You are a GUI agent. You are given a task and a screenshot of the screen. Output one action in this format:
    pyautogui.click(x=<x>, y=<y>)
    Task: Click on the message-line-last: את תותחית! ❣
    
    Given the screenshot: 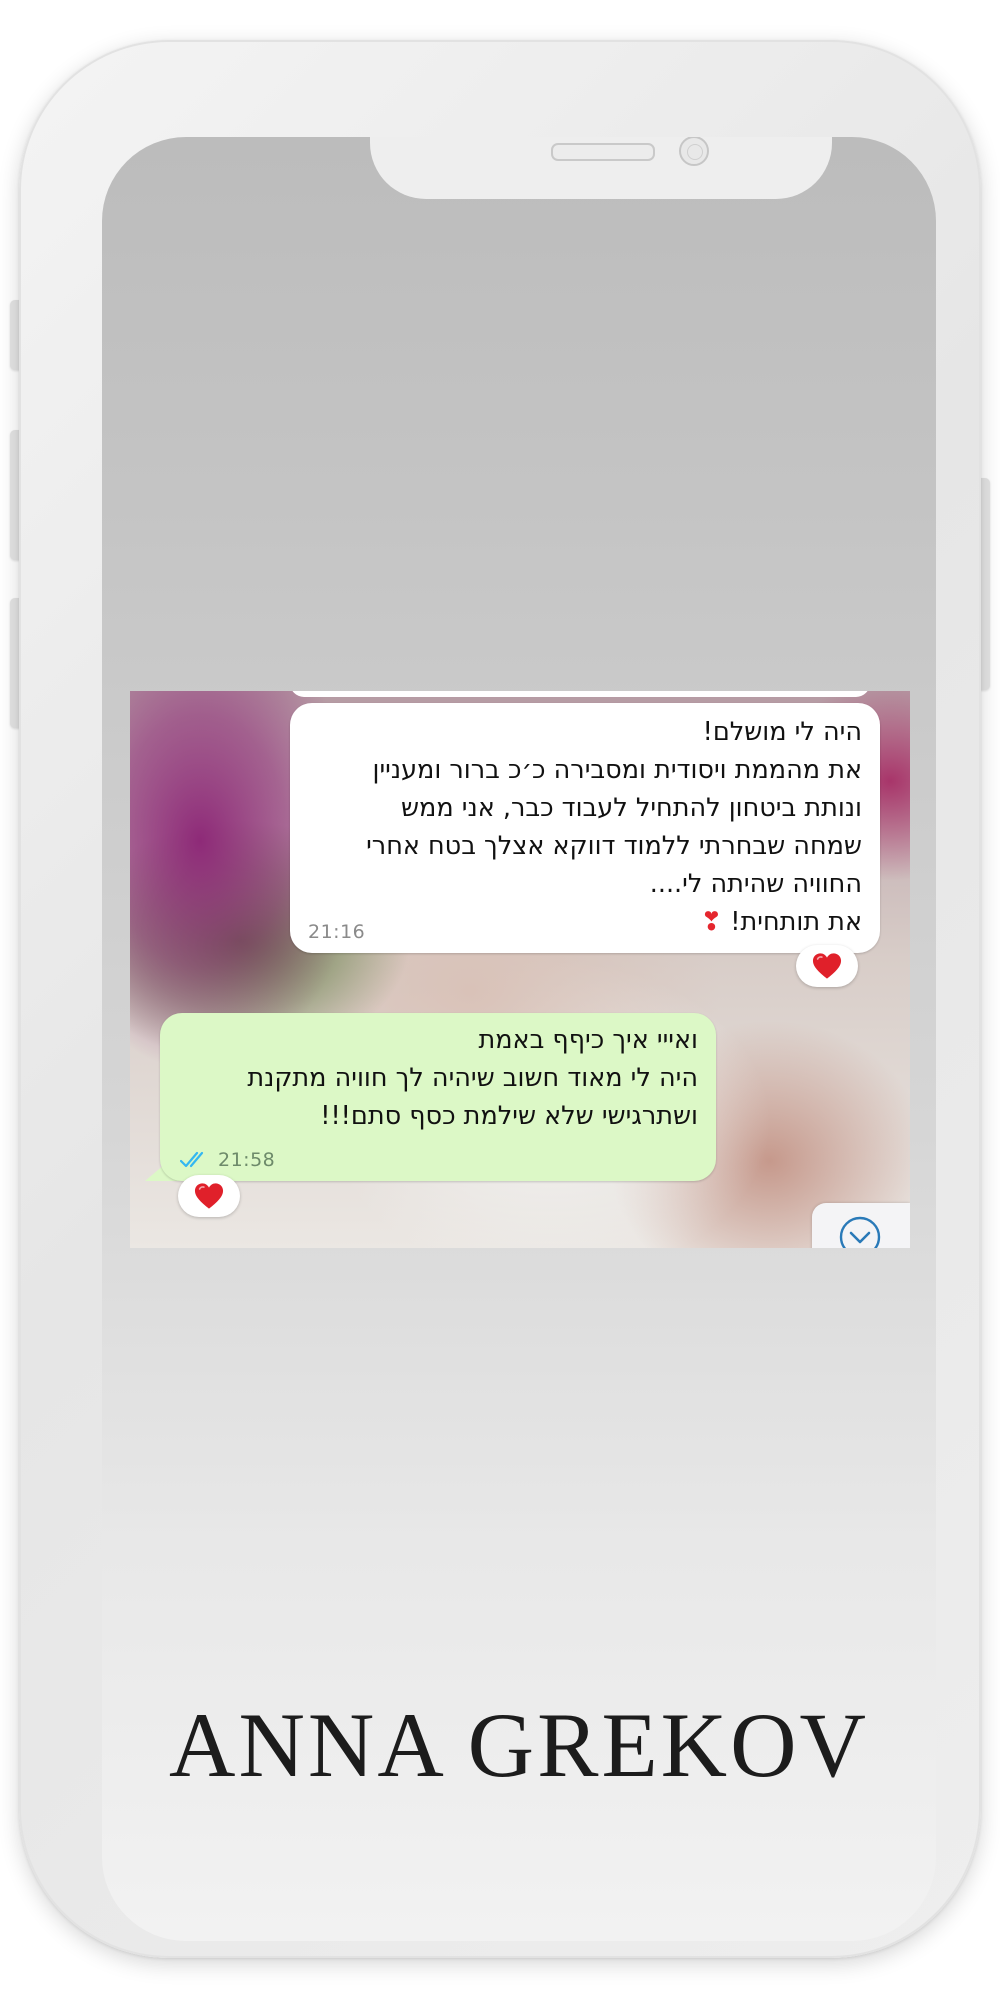 What is the action you would take?
    pyautogui.click(x=587, y=922)
    